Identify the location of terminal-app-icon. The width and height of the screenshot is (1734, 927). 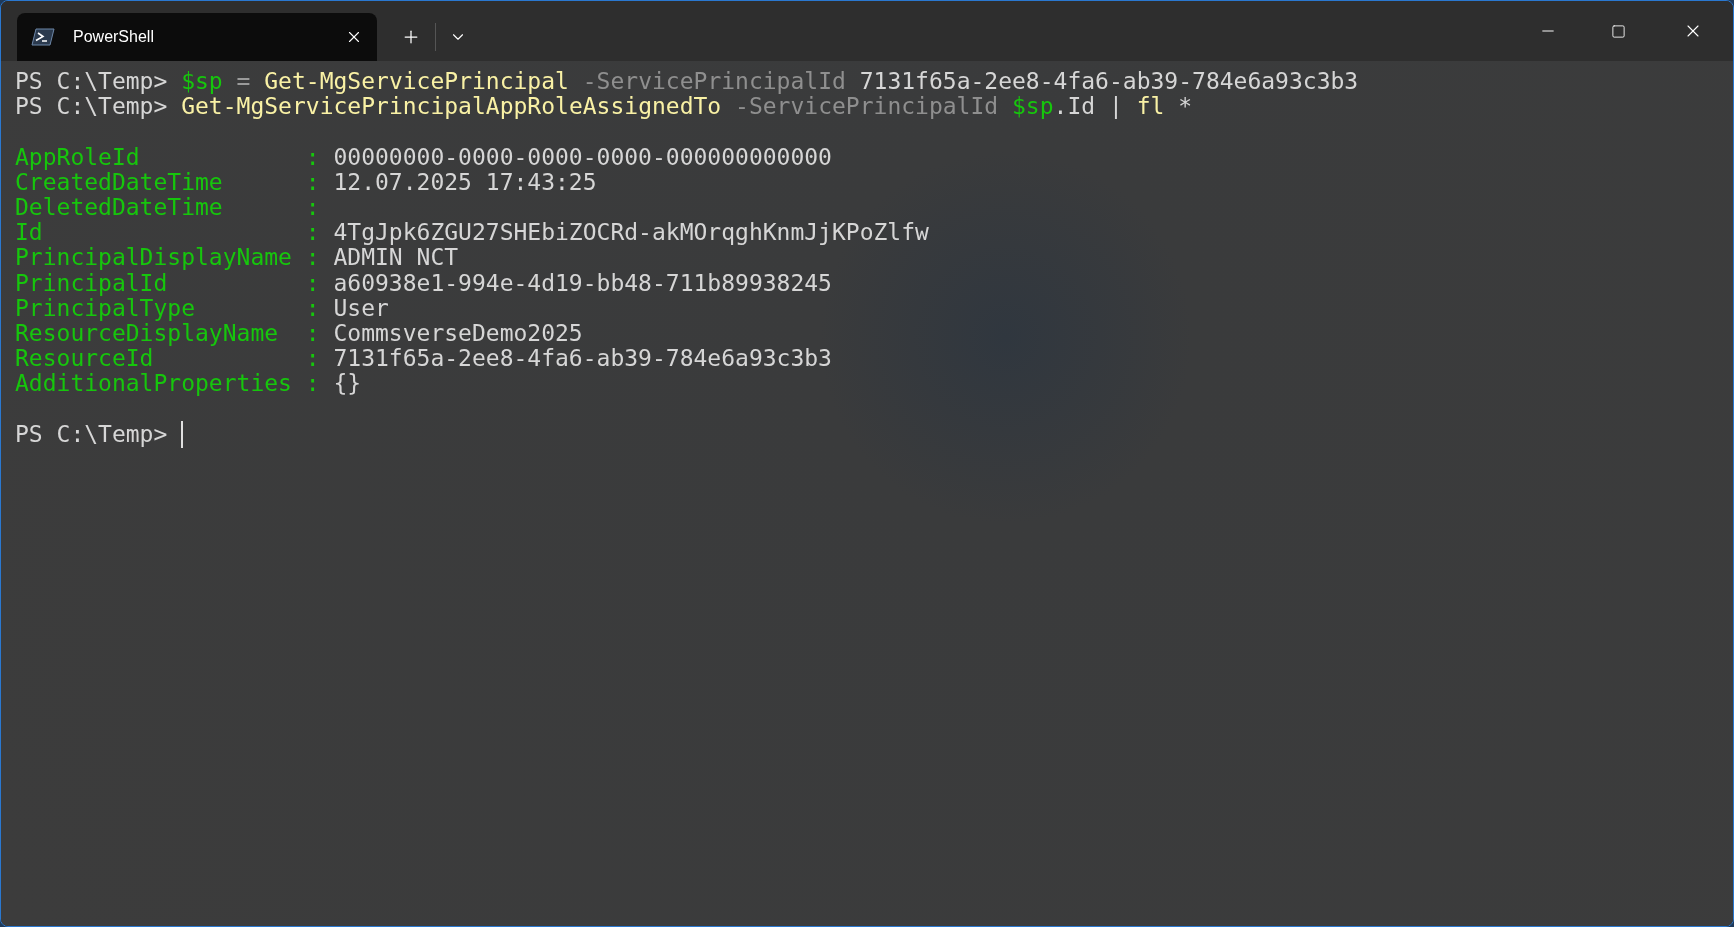
(43, 37).